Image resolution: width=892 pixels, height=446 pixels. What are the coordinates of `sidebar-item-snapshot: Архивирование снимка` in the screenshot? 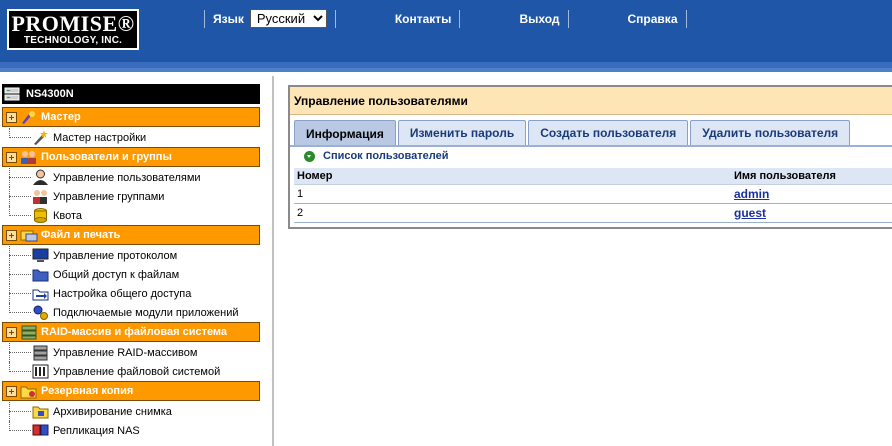 It's located at (131, 411).